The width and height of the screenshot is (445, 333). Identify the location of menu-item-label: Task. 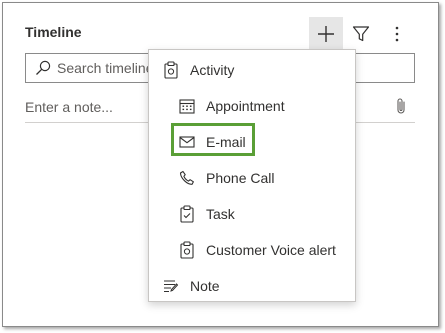
(220, 214).